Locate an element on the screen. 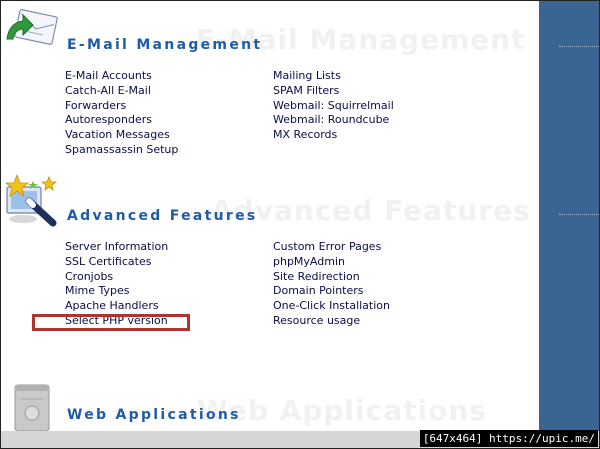 This screenshot has width=600, height=449. mailing-lists-link: Mailing Lists is located at coordinates (333, 76).